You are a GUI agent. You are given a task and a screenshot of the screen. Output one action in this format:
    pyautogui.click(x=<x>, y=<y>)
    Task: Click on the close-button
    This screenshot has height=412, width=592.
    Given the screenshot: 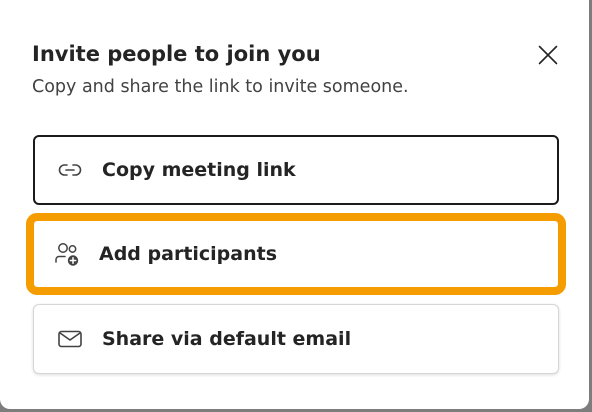 What is the action you would take?
    pyautogui.click(x=548, y=55)
    